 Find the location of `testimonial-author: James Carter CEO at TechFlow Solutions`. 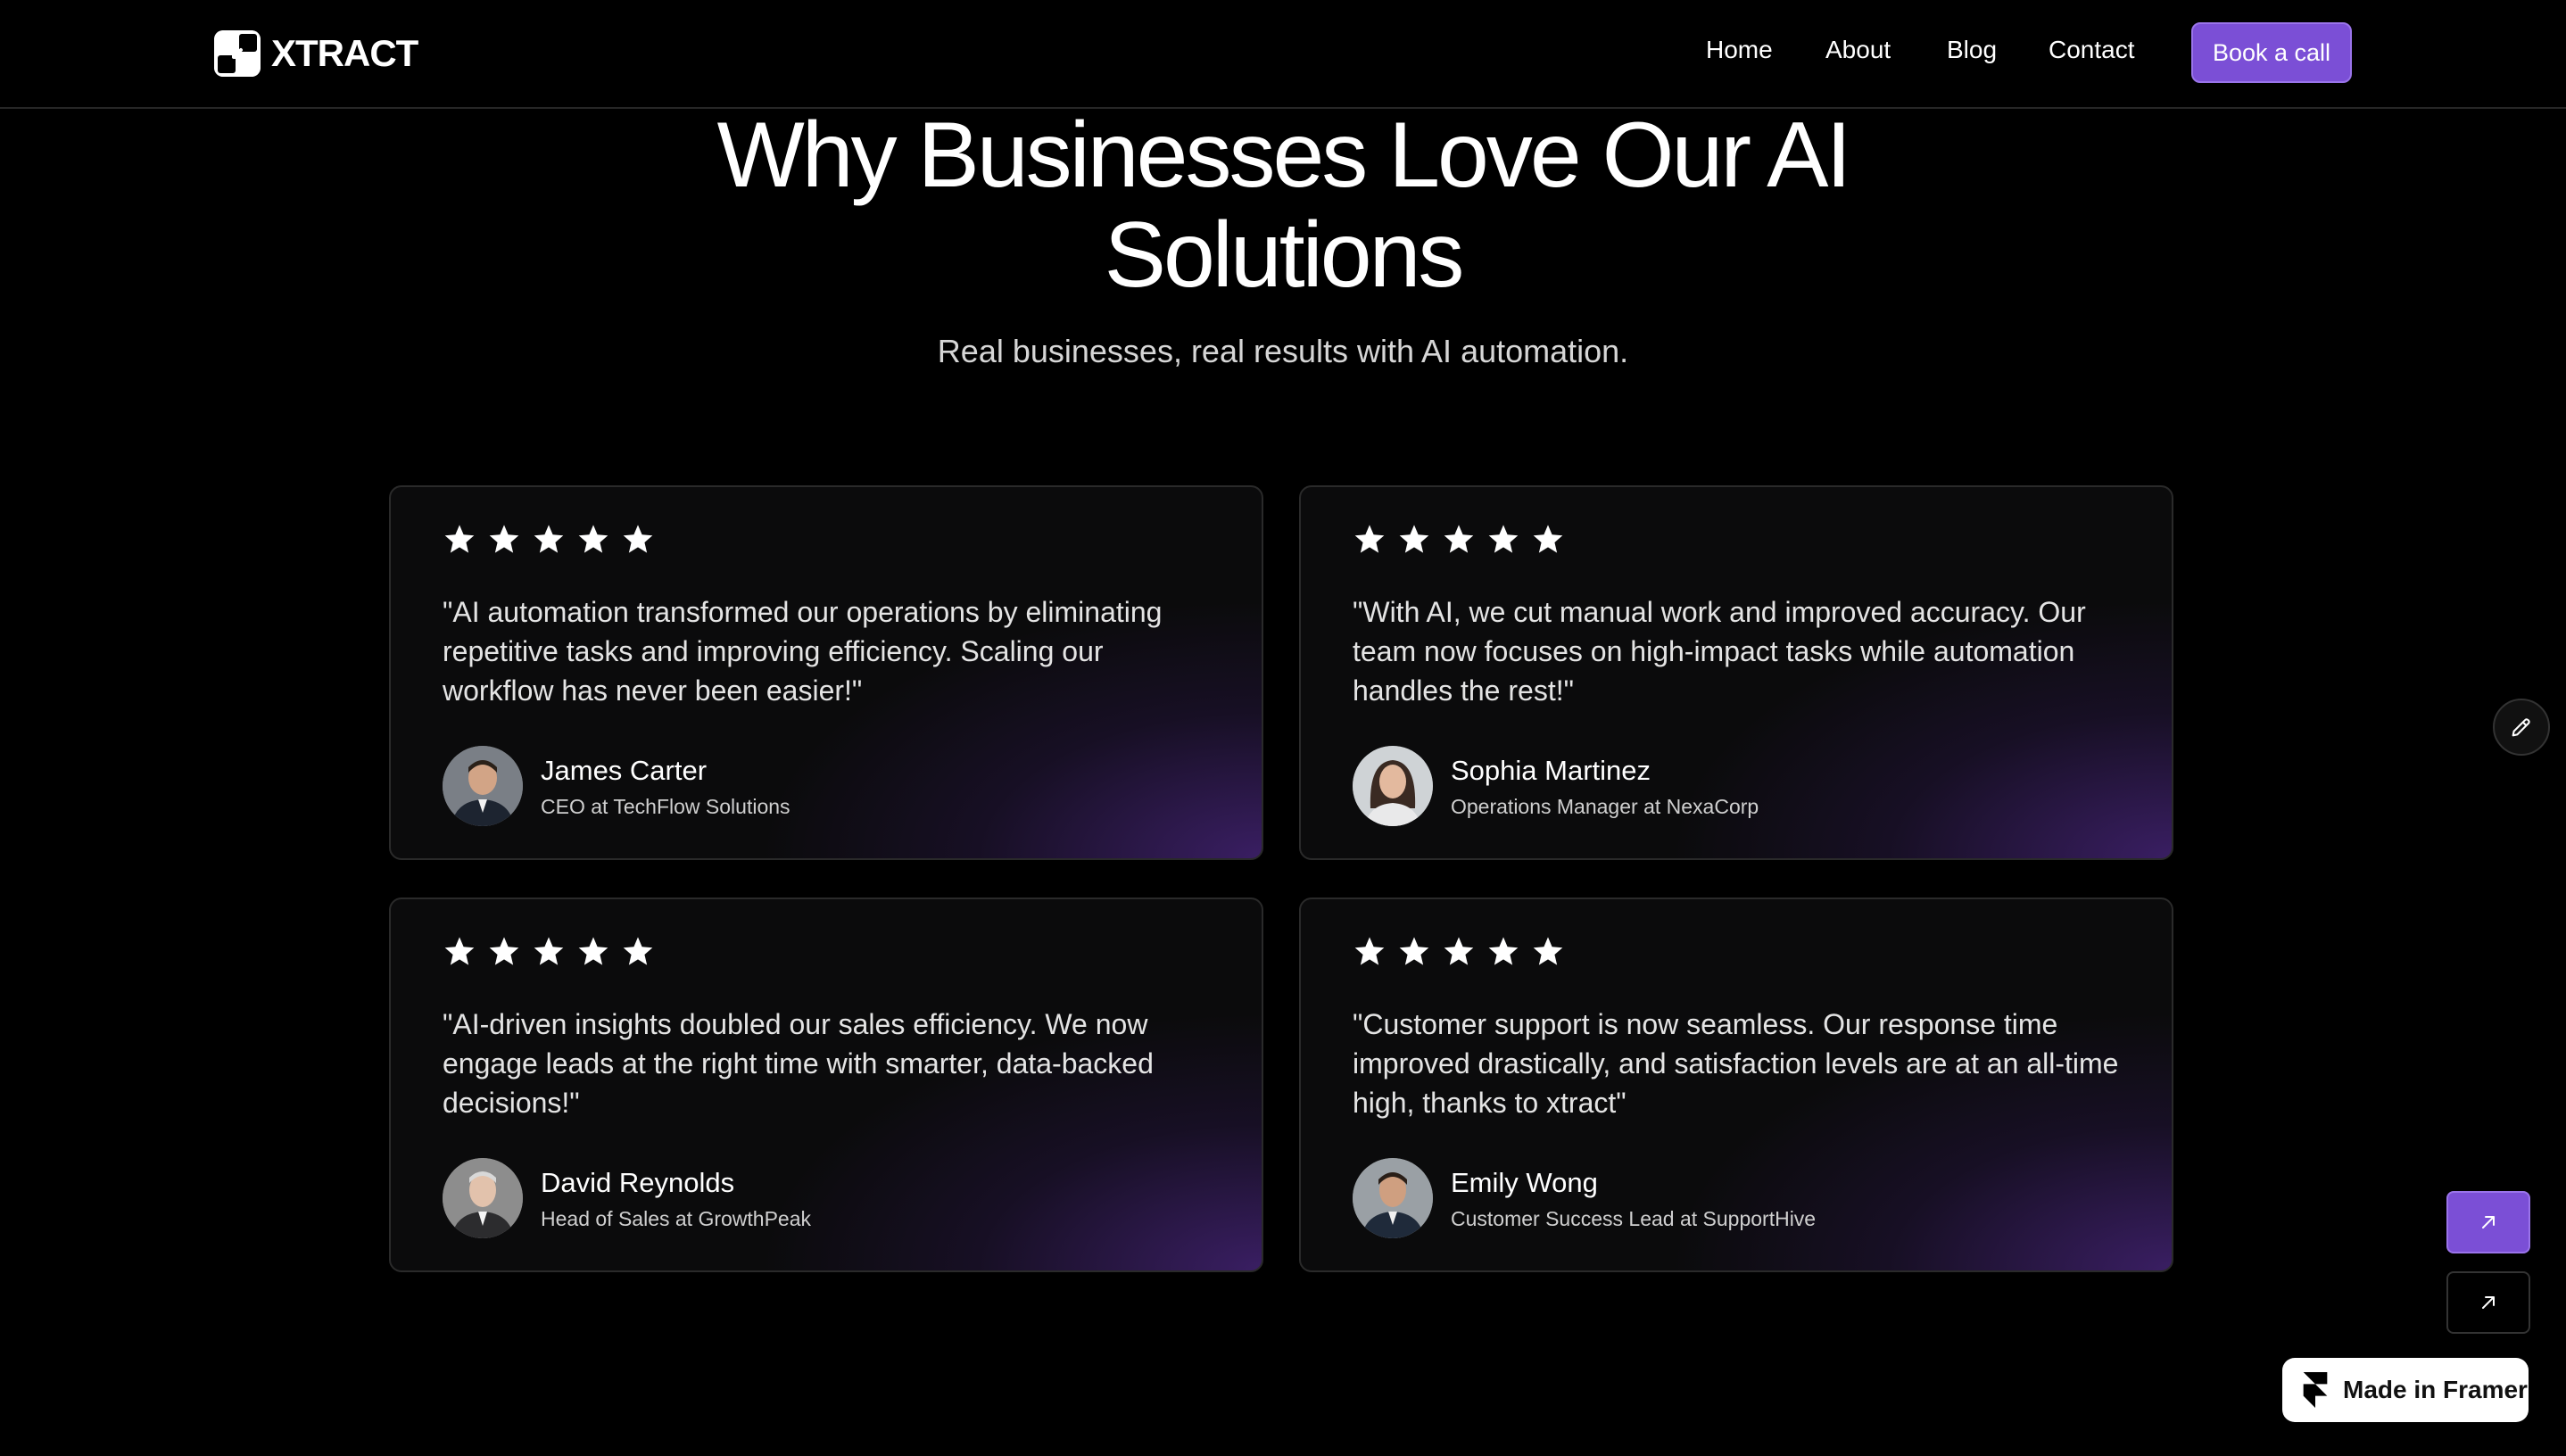

testimonial-author: James Carter CEO at TechFlow Solutions is located at coordinates (616, 786).